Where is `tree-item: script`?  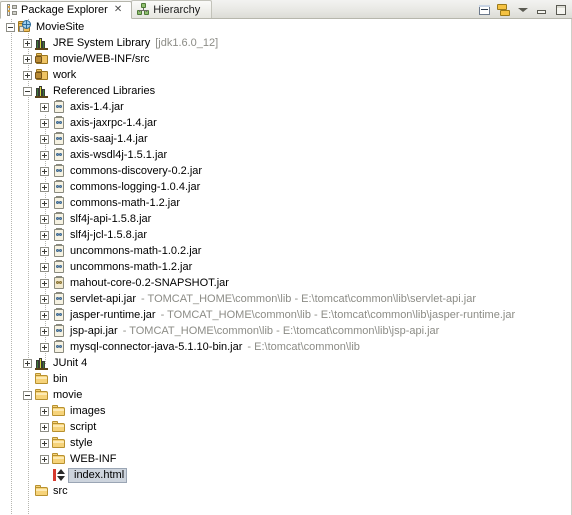
tree-item: script is located at coordinates (285, 427).